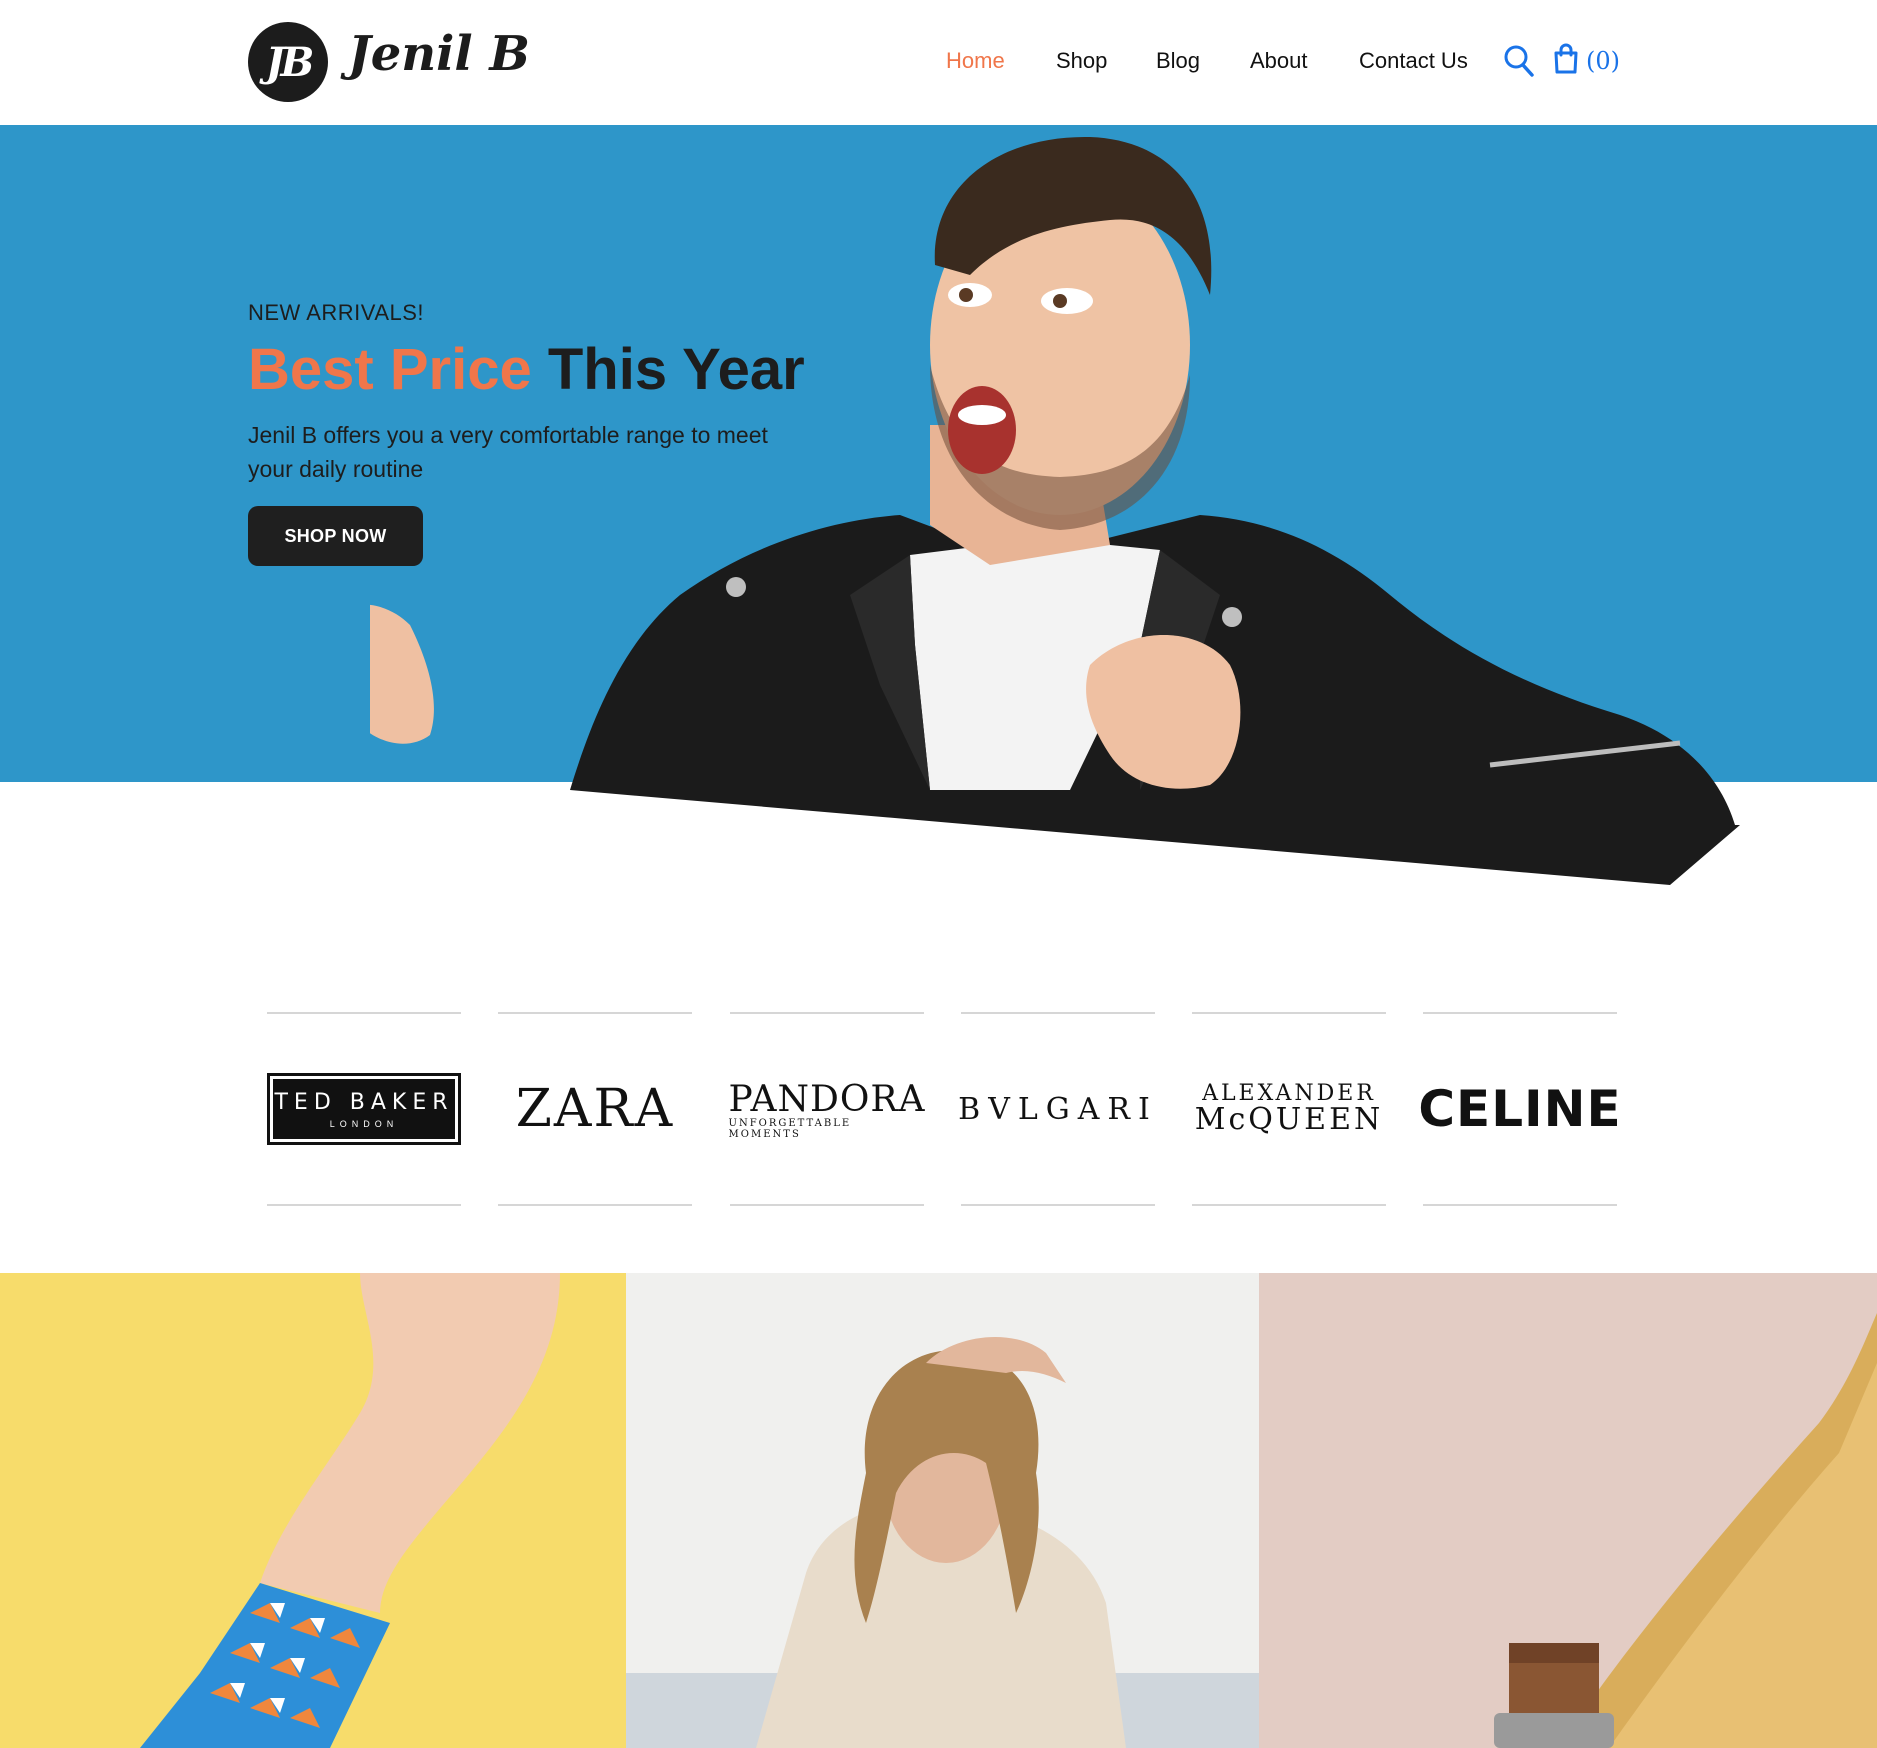 The height and width of the screenshot is (1748, 1877). I want to click on nav-home: Home, so click(975, 61).